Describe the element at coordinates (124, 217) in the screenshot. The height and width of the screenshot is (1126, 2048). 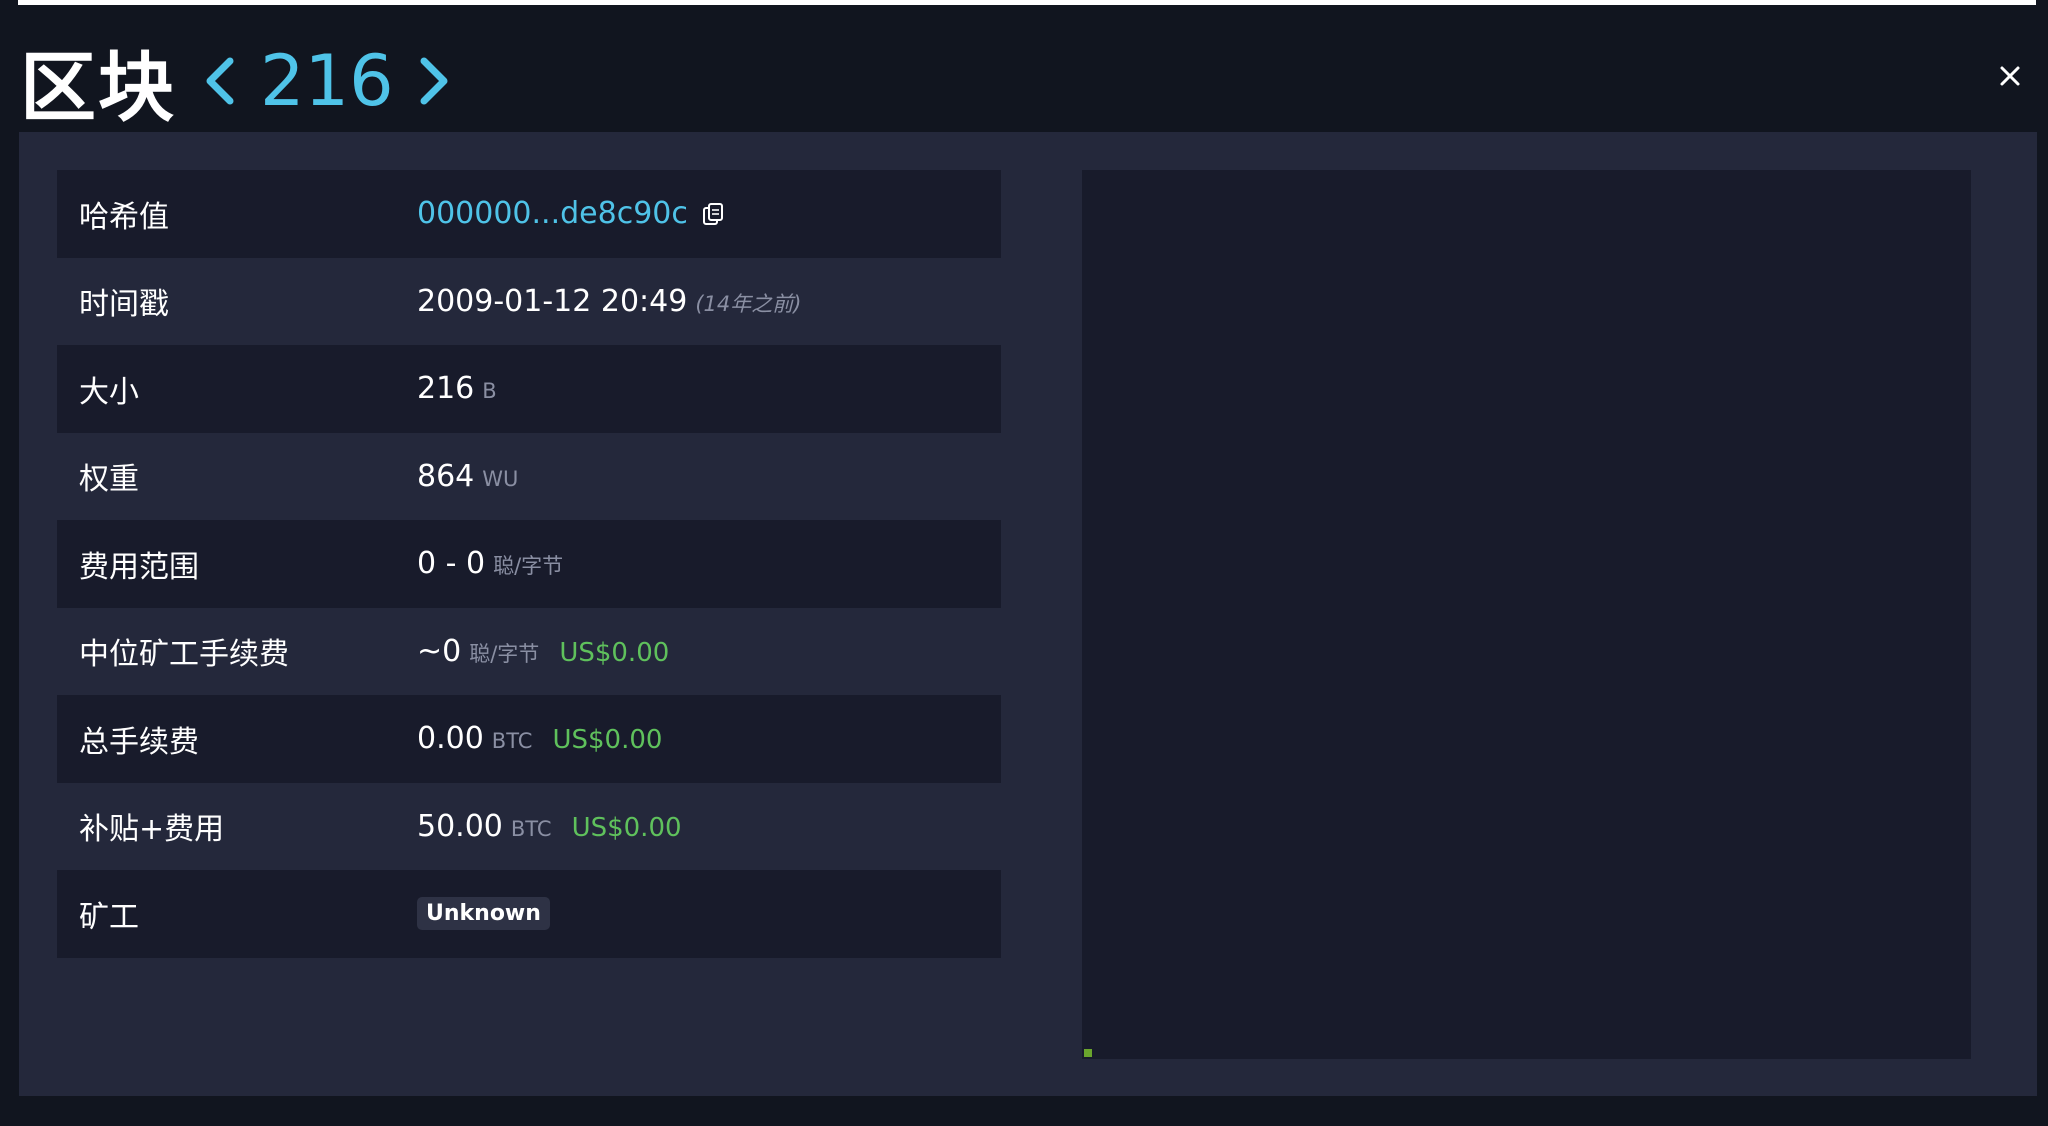
I see `hash-label: 哈希值` at that location.